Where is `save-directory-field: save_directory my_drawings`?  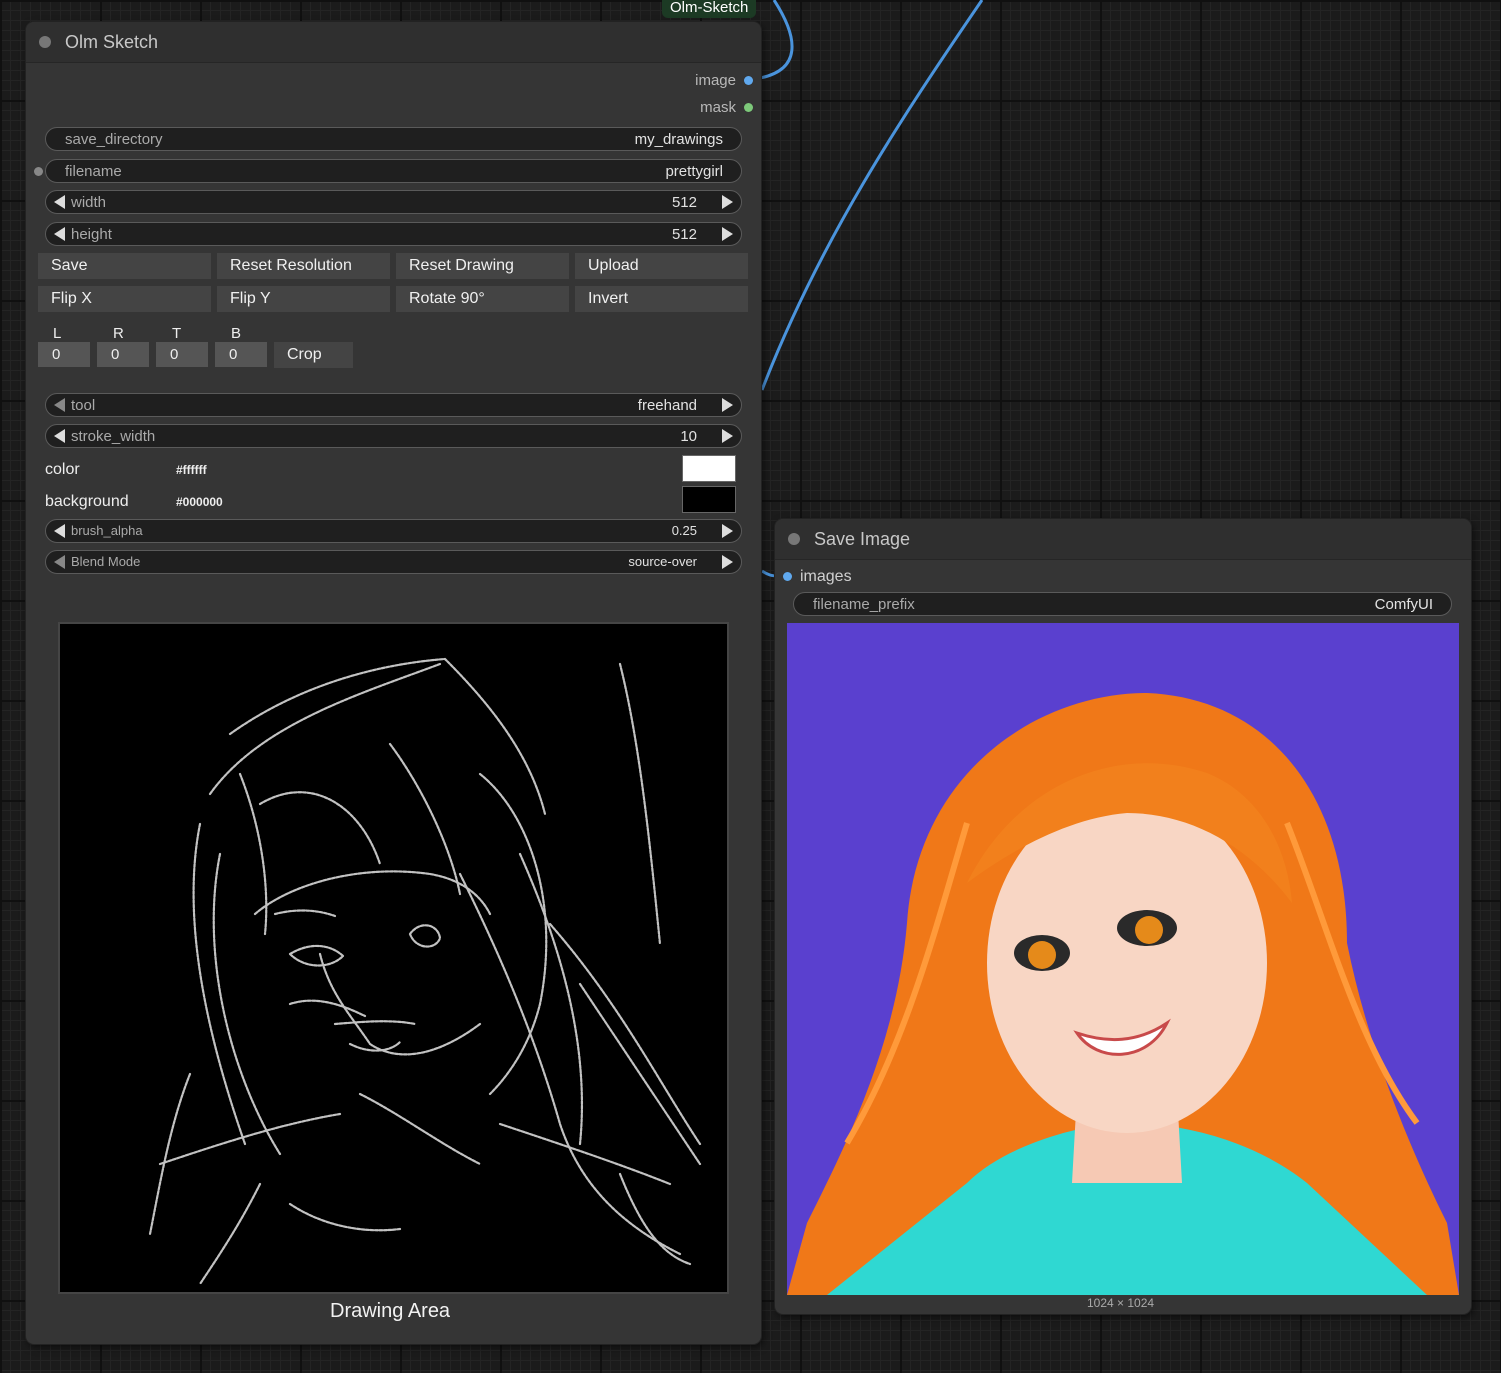 save-directory-field: save_directory my_drawings is located at coordinates (393, 139).